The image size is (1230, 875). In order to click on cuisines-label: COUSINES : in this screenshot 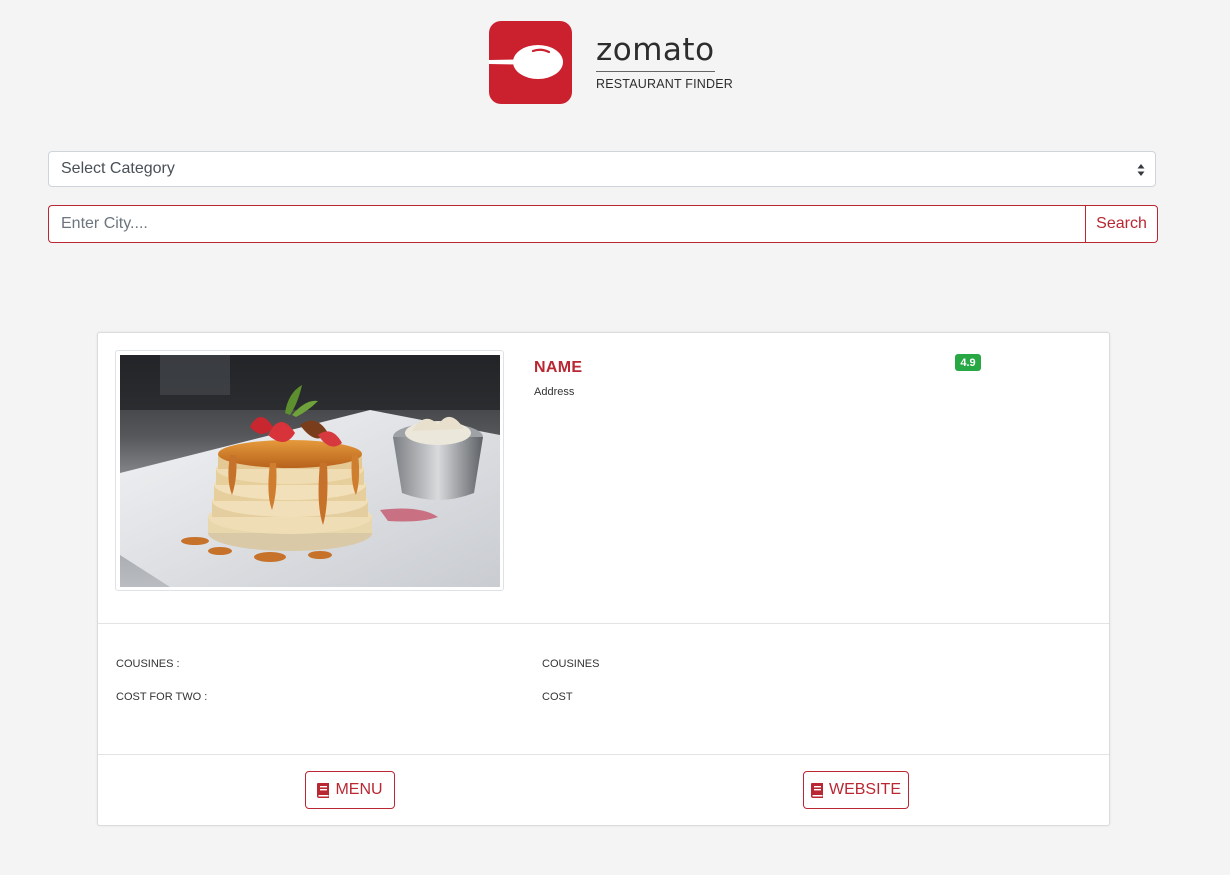, I will do `click(148, 664)`.